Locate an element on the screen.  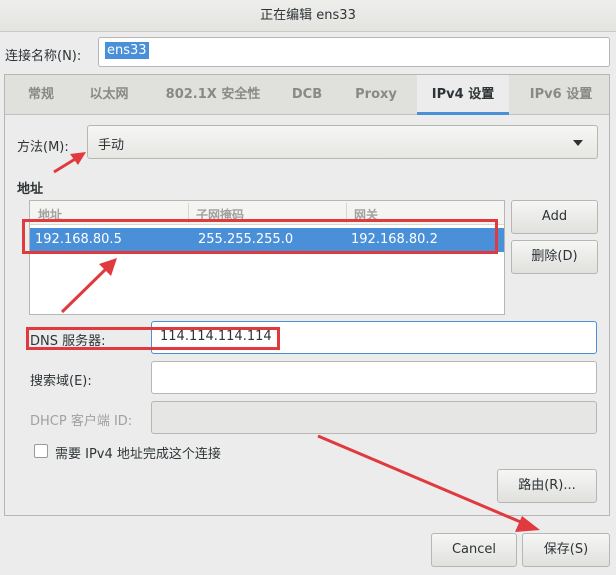
method-label: 方法(M): is located at coordinates (43, 147).